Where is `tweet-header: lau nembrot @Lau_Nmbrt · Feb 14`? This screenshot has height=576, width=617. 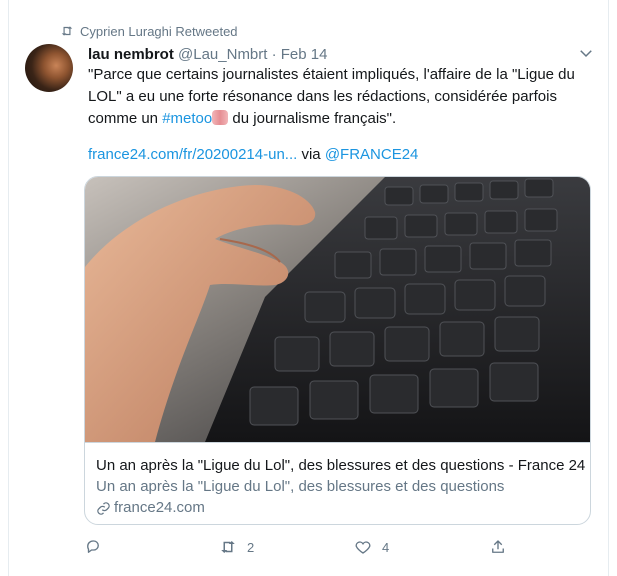 tweet-header: lau nembrot @Lau_Nmbrt · Feb 14 is located at coordinates (207, 55).